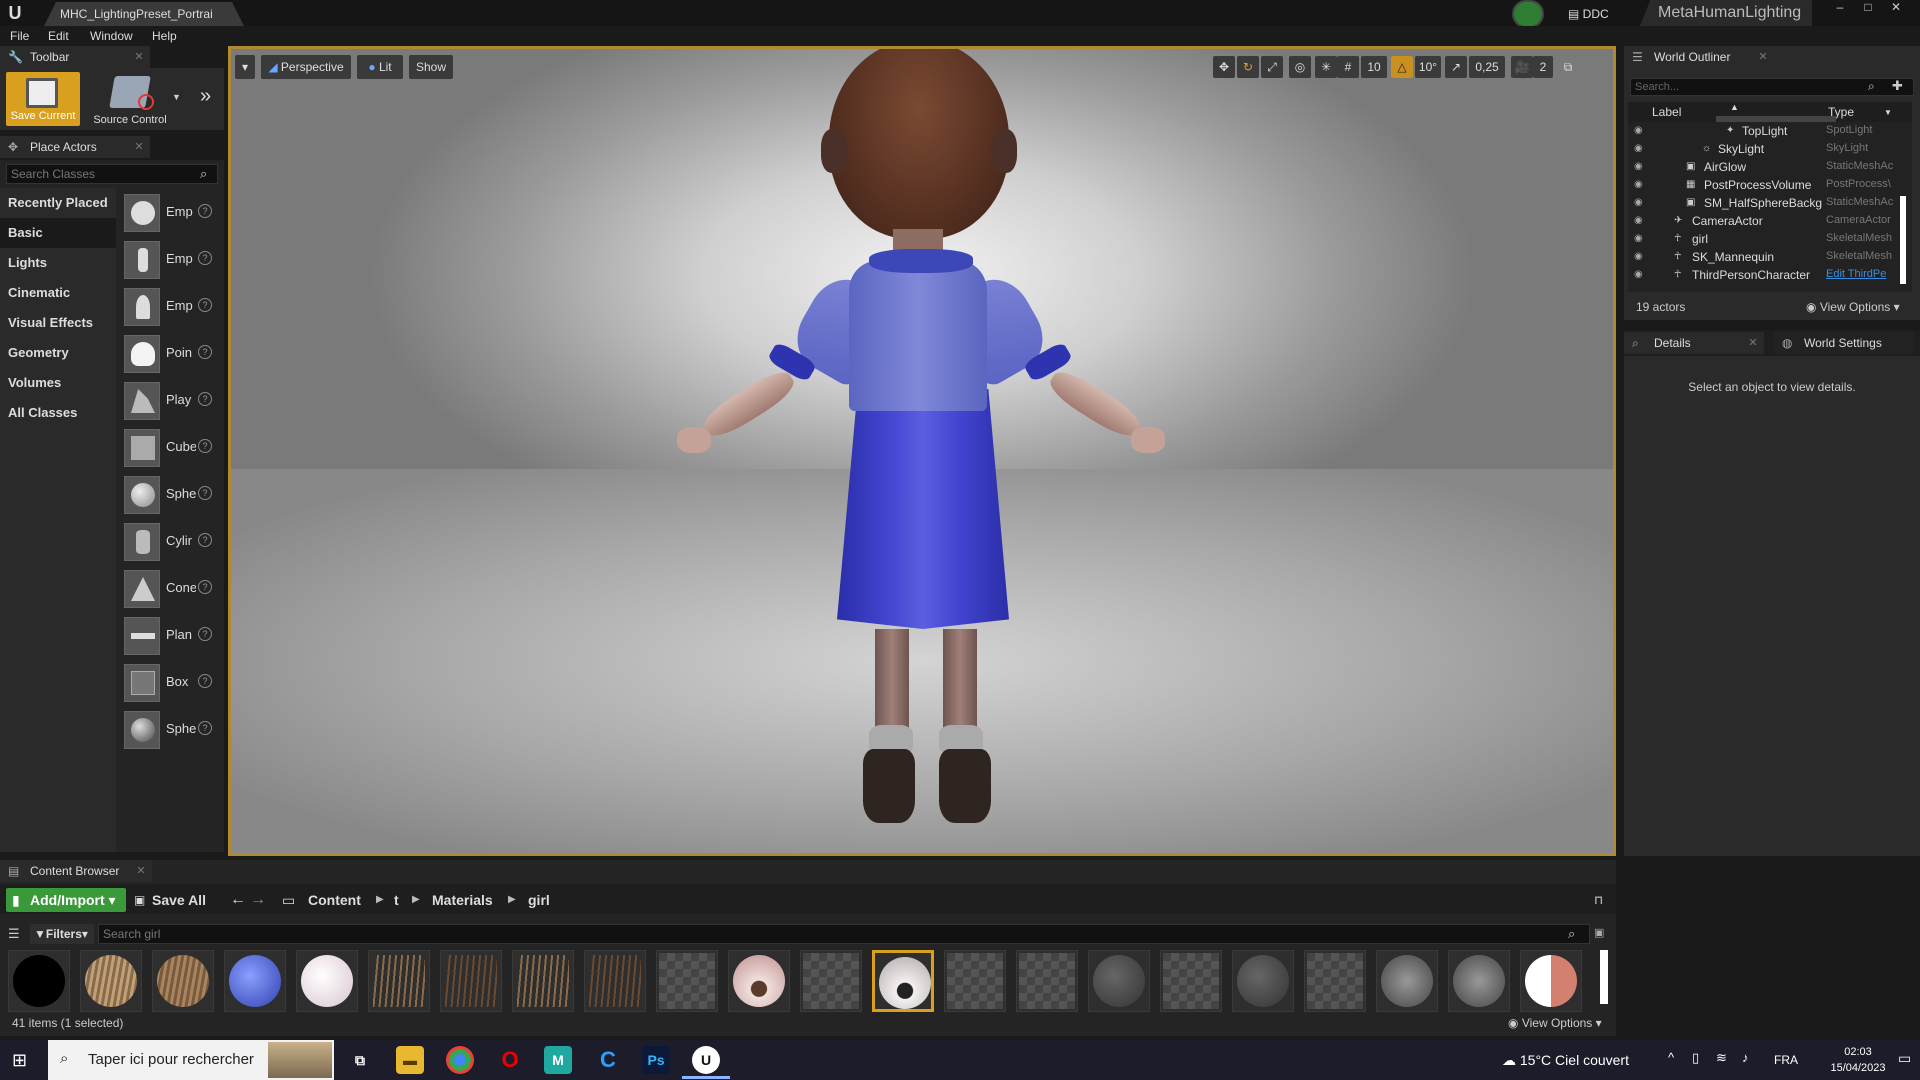  I want to click on breadcrumb-girl: girl, so click(539, 900).